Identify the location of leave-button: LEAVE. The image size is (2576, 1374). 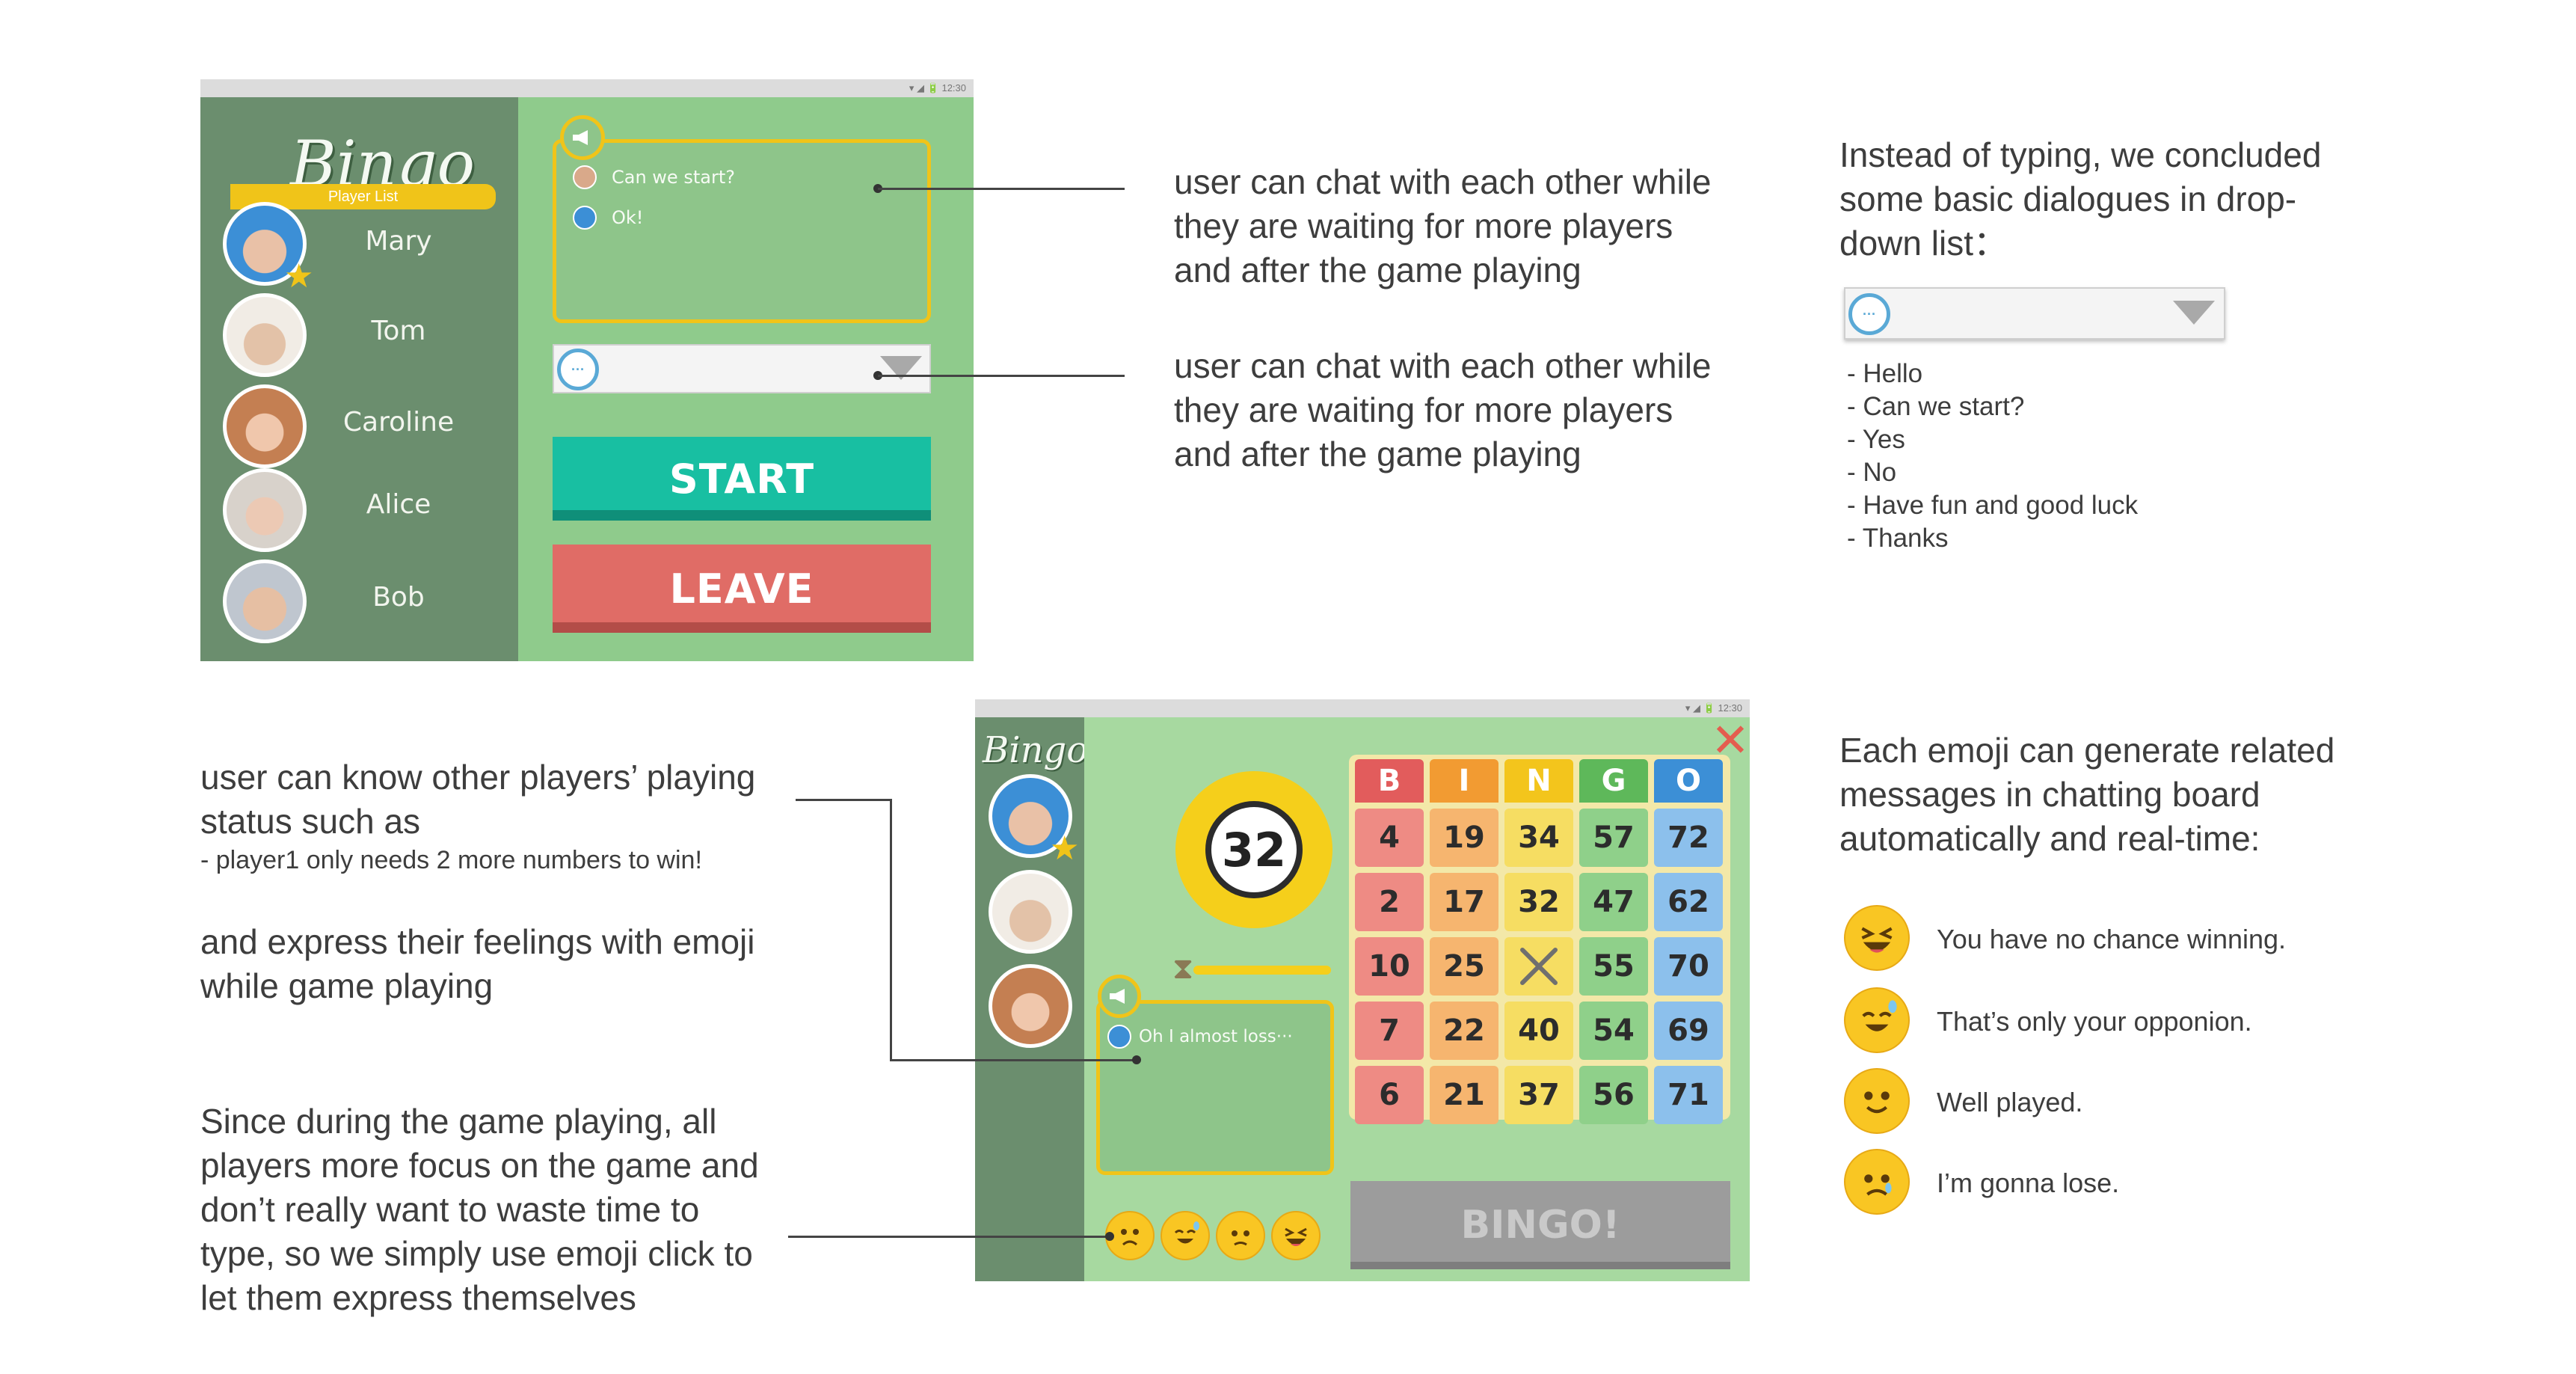
(742, 589).